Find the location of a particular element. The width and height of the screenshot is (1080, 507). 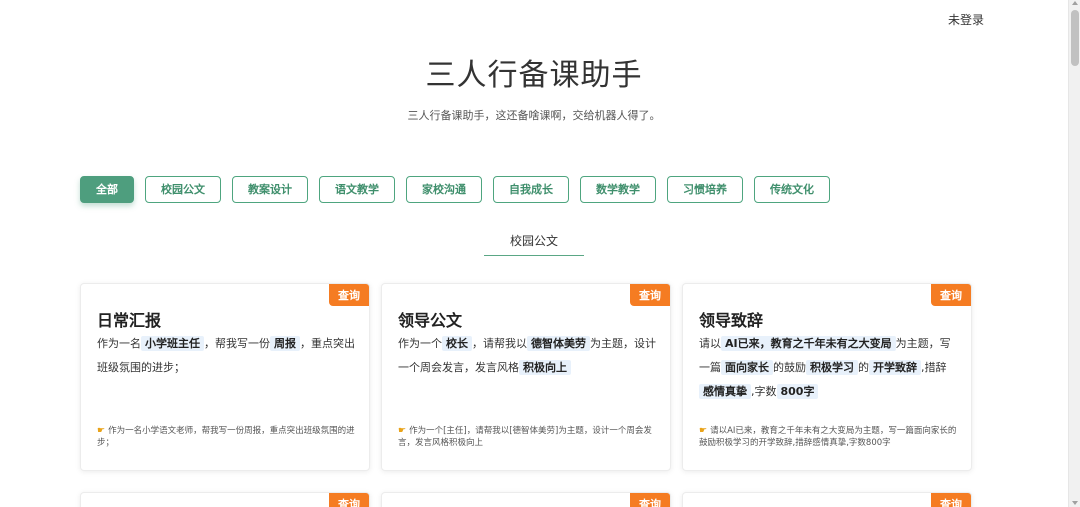

body-text: 作为一个 is located at coordinates (420, 343).